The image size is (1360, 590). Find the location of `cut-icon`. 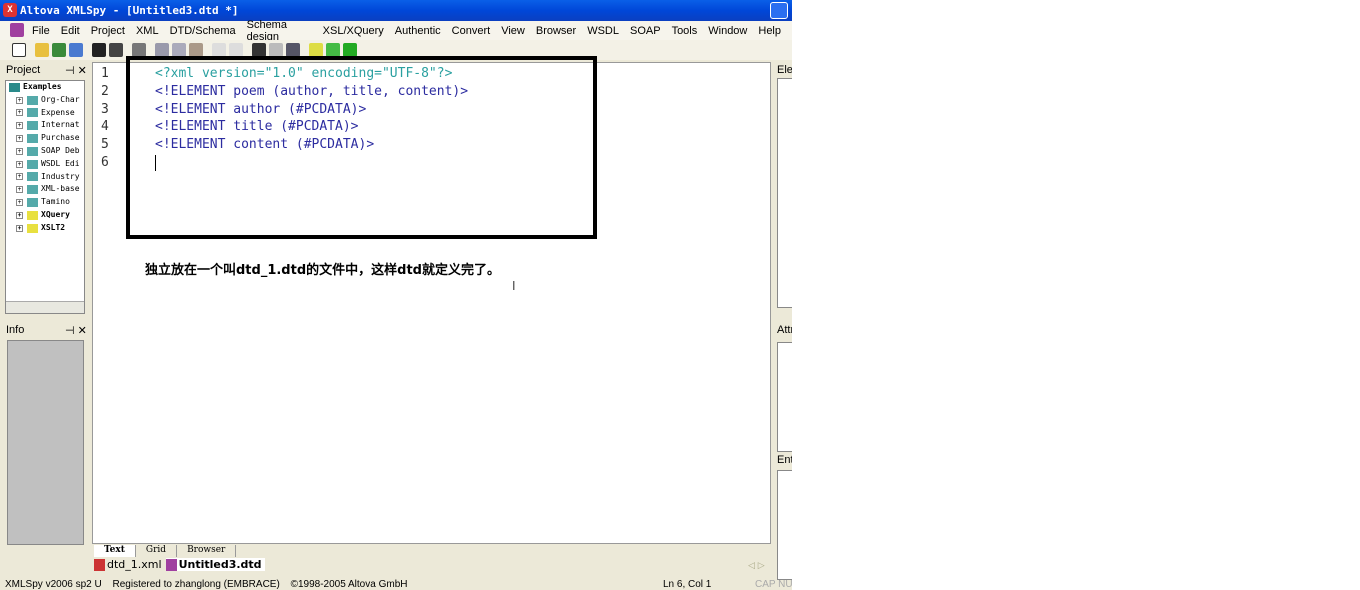

cut-icon is located at coordinates (162, 50).